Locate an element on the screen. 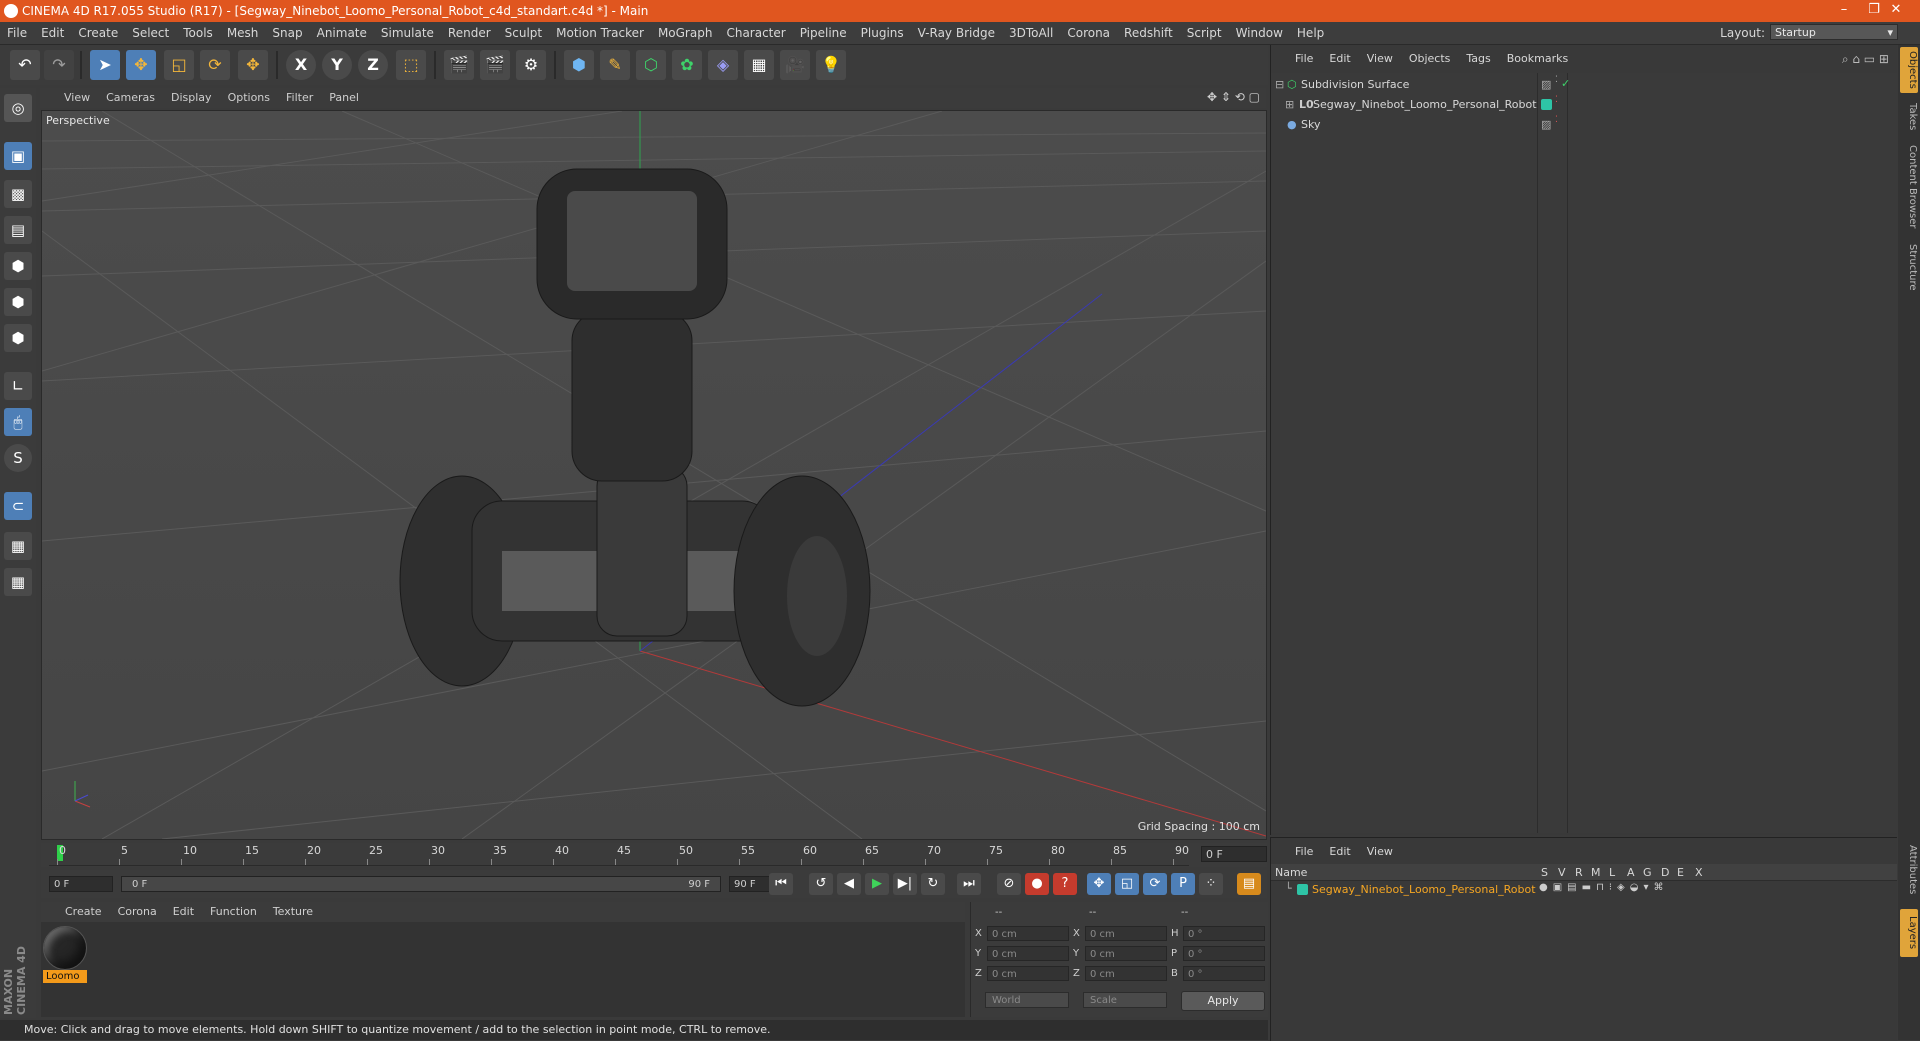 This screenshot has width=1920, height=1041. viewport-menu-options: Options is located at coordinates (249, 96).